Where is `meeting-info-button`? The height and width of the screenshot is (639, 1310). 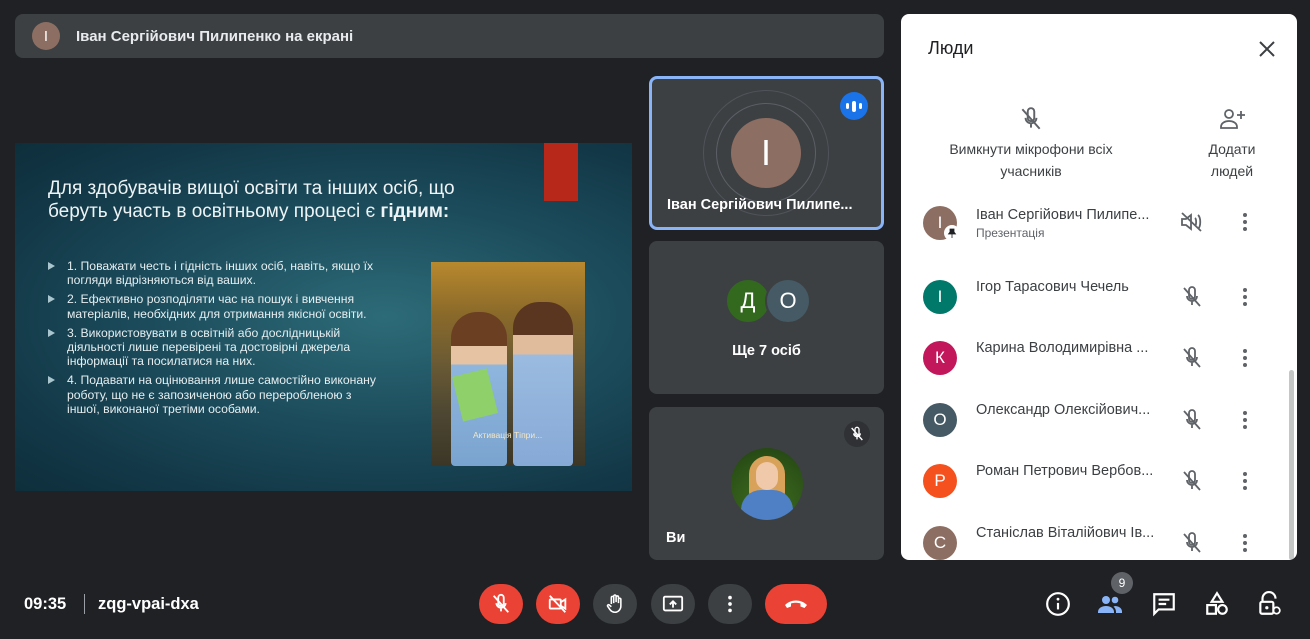
meeting-info-button is located at coordinates (1058, 604).